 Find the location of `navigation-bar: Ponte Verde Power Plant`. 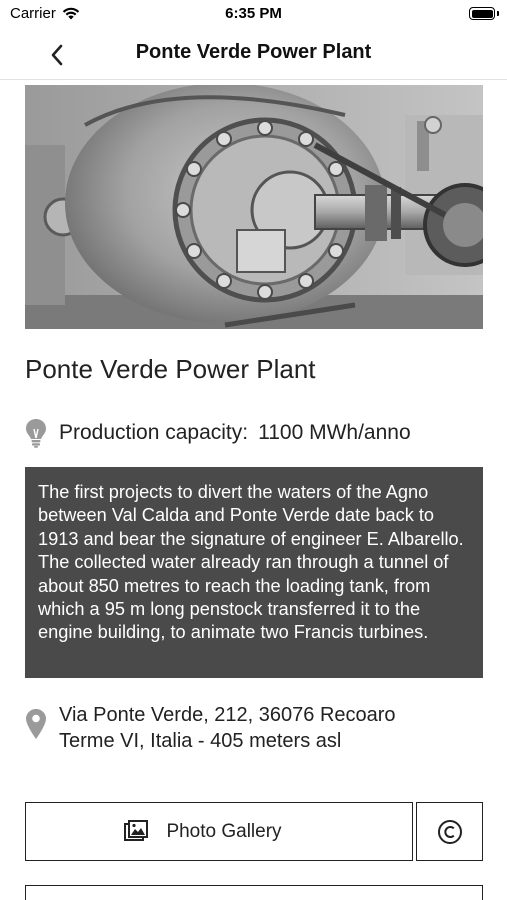

navigation-bar: Ponte Verde Power Plant is located at coordinates (253, 54).